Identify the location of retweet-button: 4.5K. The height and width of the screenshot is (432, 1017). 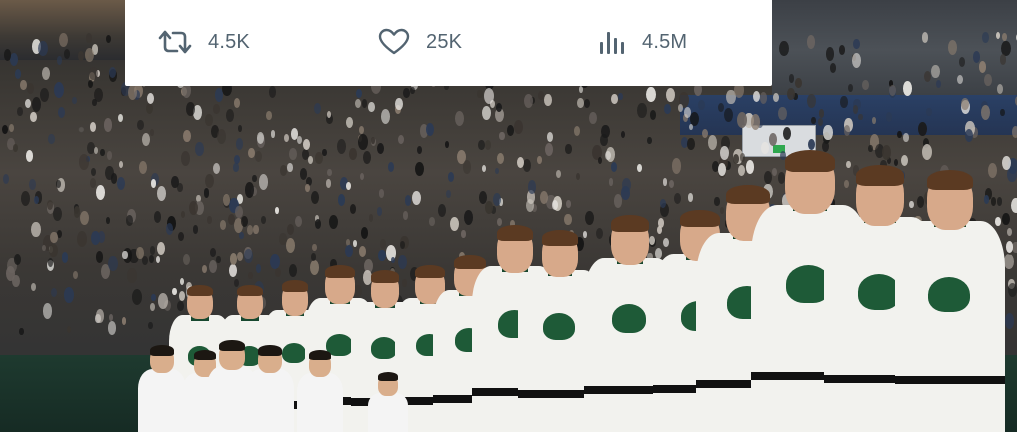
(204, 42).